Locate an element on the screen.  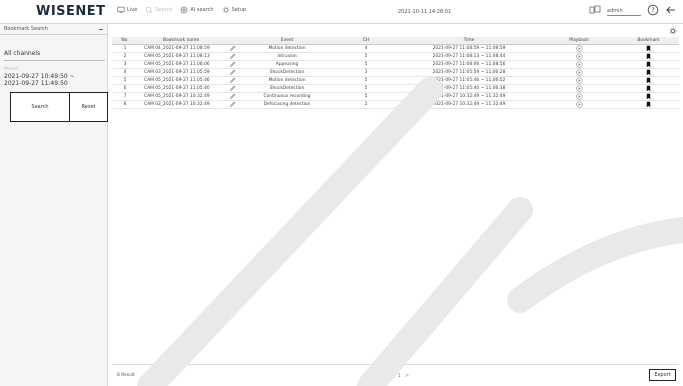
menu-ai-search-label: AI search is located at coordinates (202, 10).